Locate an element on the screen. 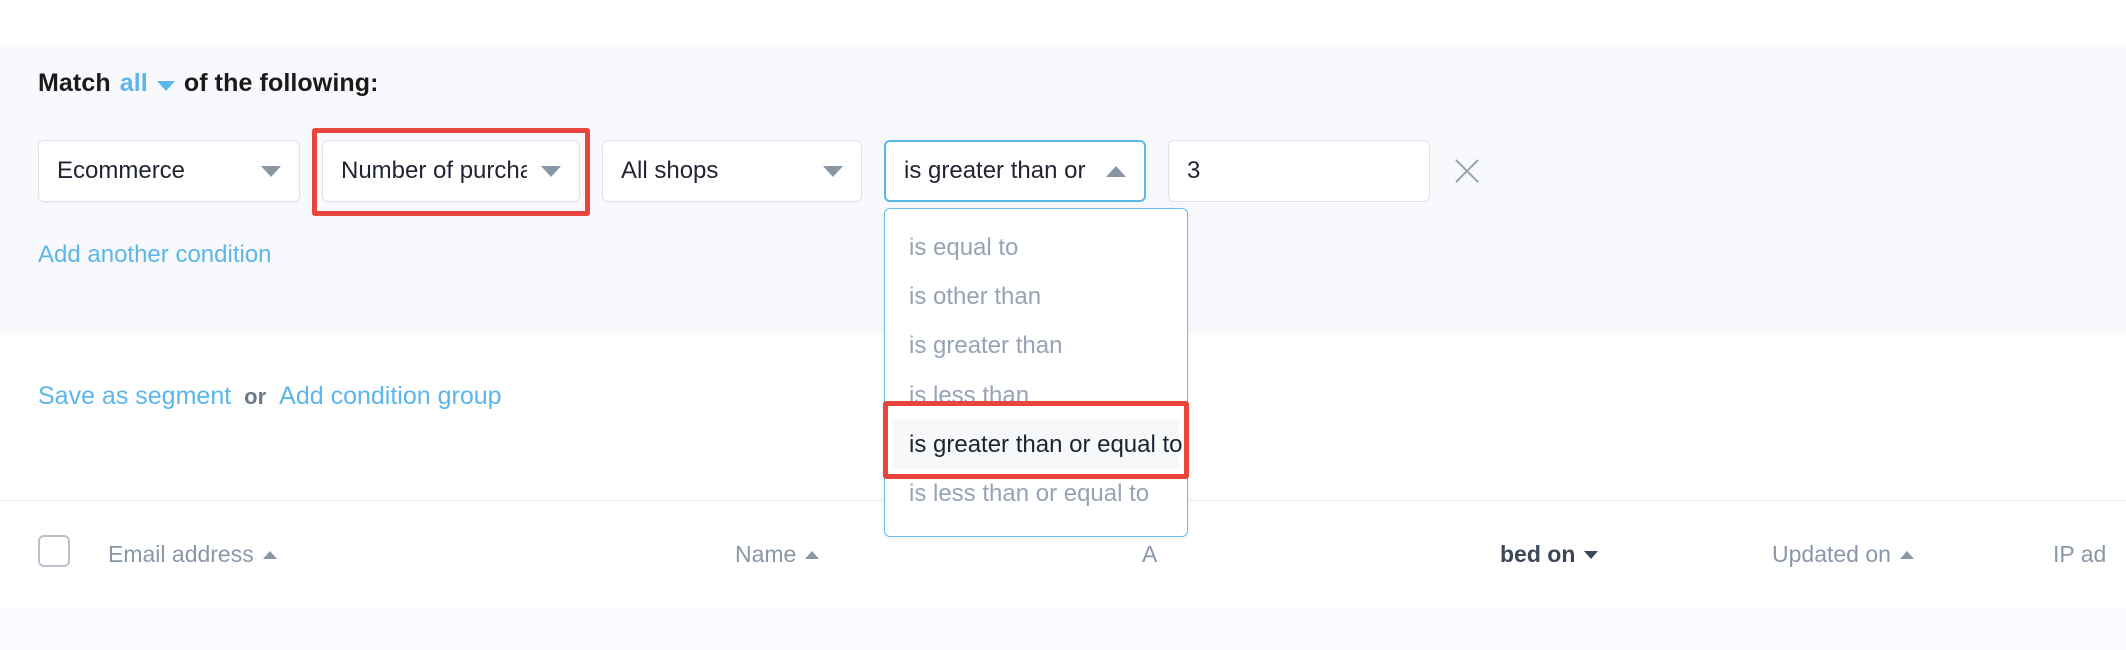 This screenshot has height=650, width=2126. table-column-subscribed-on: bed on is located at coordinates (1549, 554).